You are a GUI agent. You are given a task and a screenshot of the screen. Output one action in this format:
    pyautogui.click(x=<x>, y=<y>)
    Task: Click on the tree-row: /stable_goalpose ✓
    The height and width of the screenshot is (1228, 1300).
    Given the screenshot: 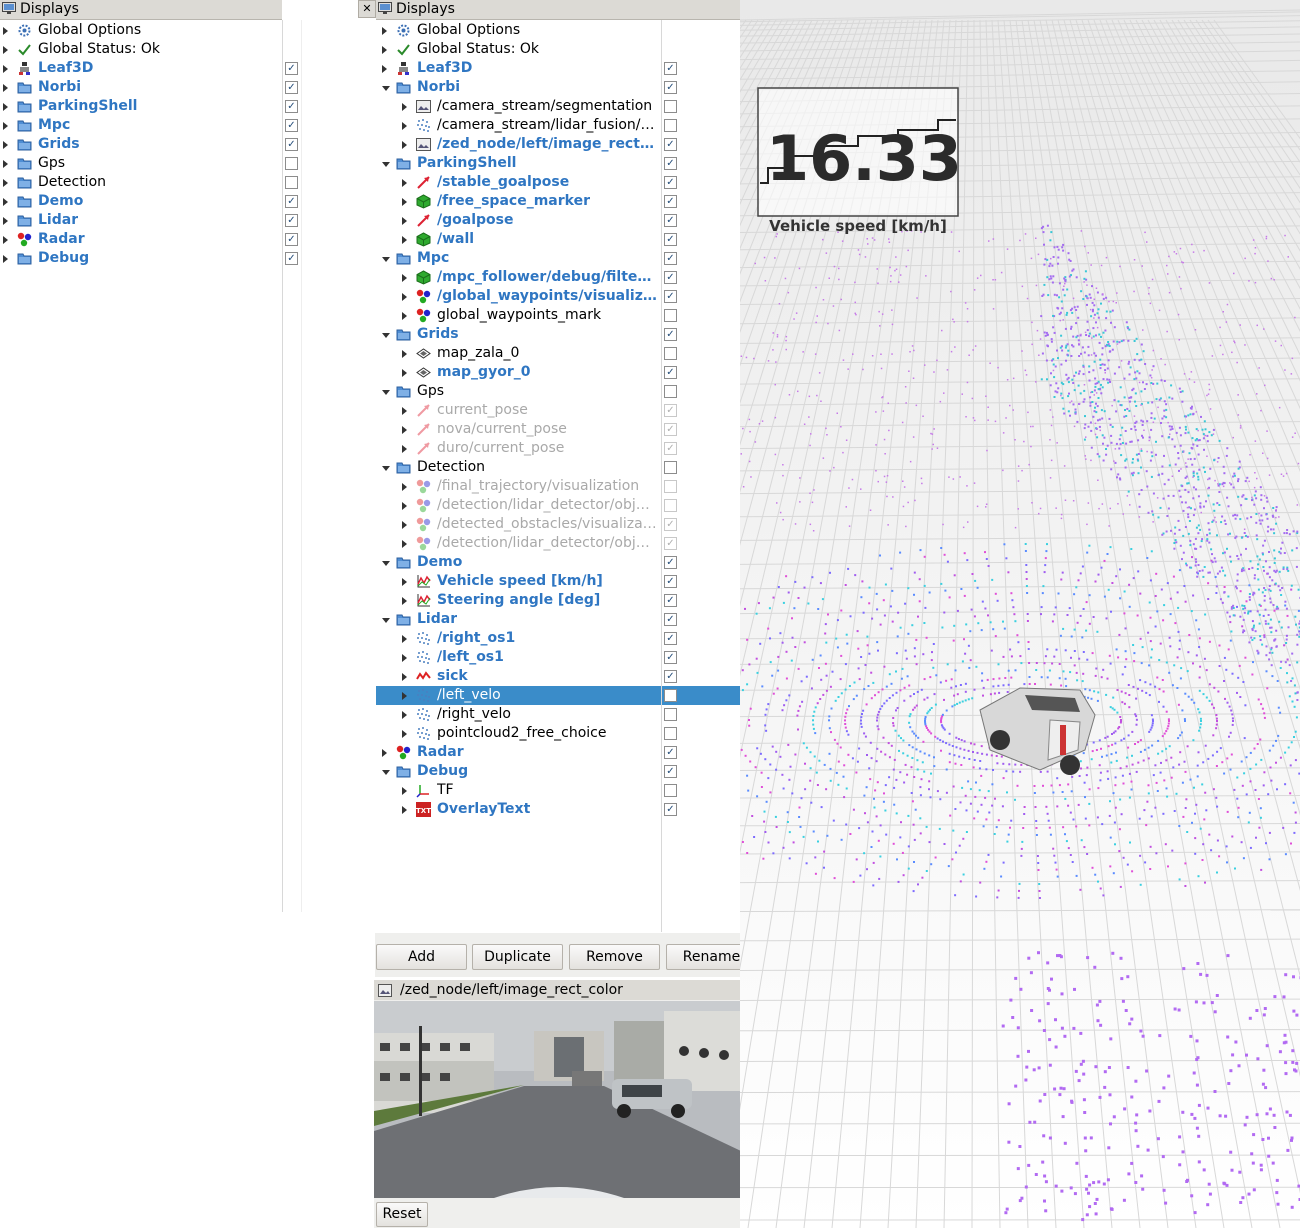 What is the action you would take?
    pyautogui.click(x=558, y=182)
    